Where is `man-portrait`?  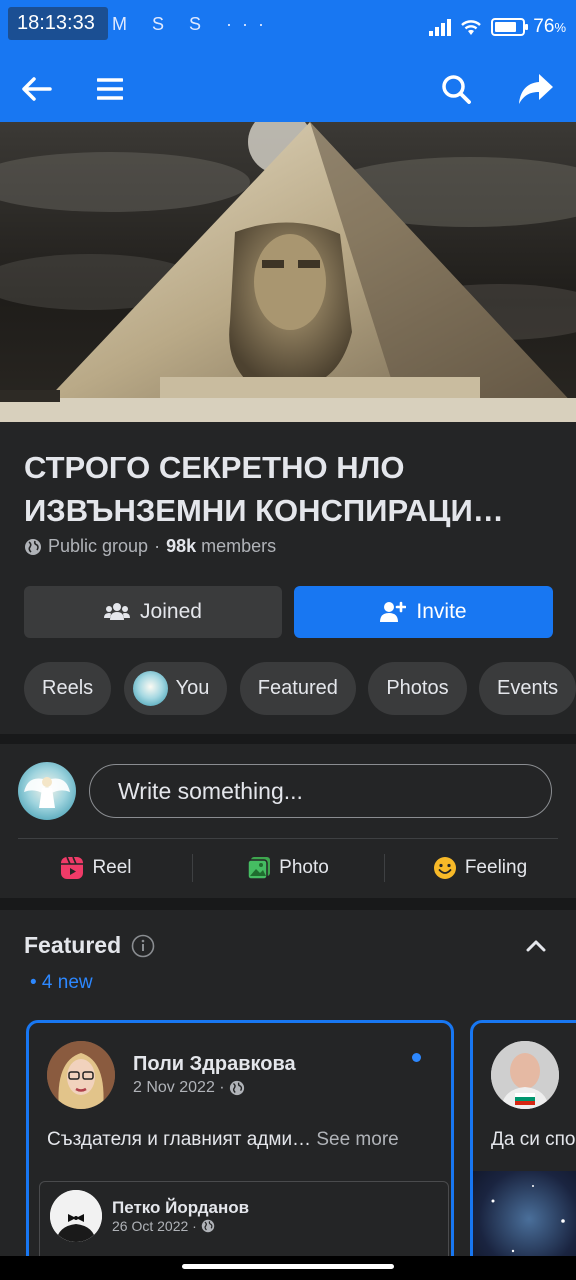
man-portrait is located at coordinates (525, 1075).